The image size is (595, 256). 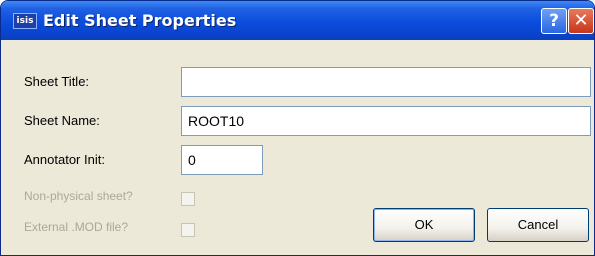 I want to click on annotator-init-label: Annotator Init:, so click(x=64, y=159).